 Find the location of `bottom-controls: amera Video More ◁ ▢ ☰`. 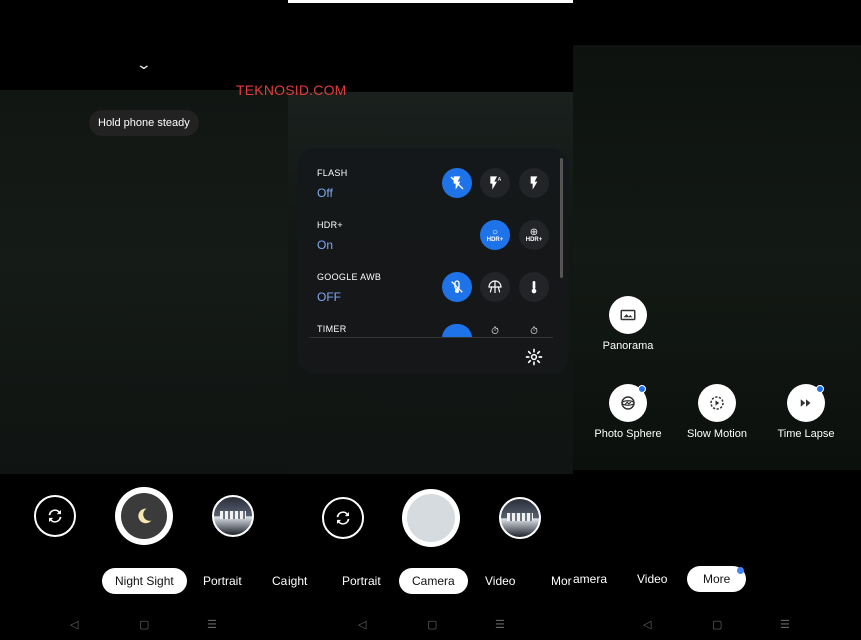

bottom-controls: amera Video More ◁ ▢ ☰ is located at coordinates (717, 557).